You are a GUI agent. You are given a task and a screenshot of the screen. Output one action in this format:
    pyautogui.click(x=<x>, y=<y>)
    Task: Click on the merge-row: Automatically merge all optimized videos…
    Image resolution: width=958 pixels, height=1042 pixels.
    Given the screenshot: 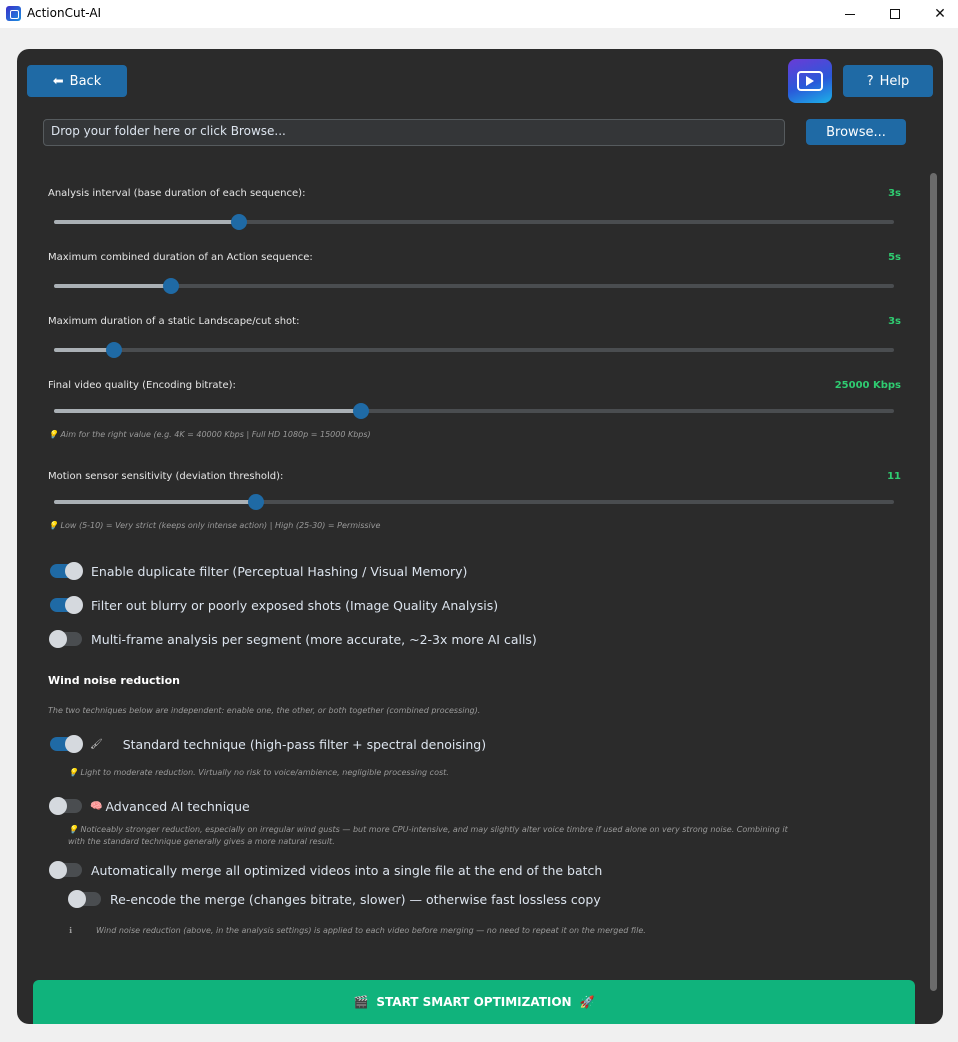 What is the action you would take?
    pyautogui.click(x=326, y=870)
    